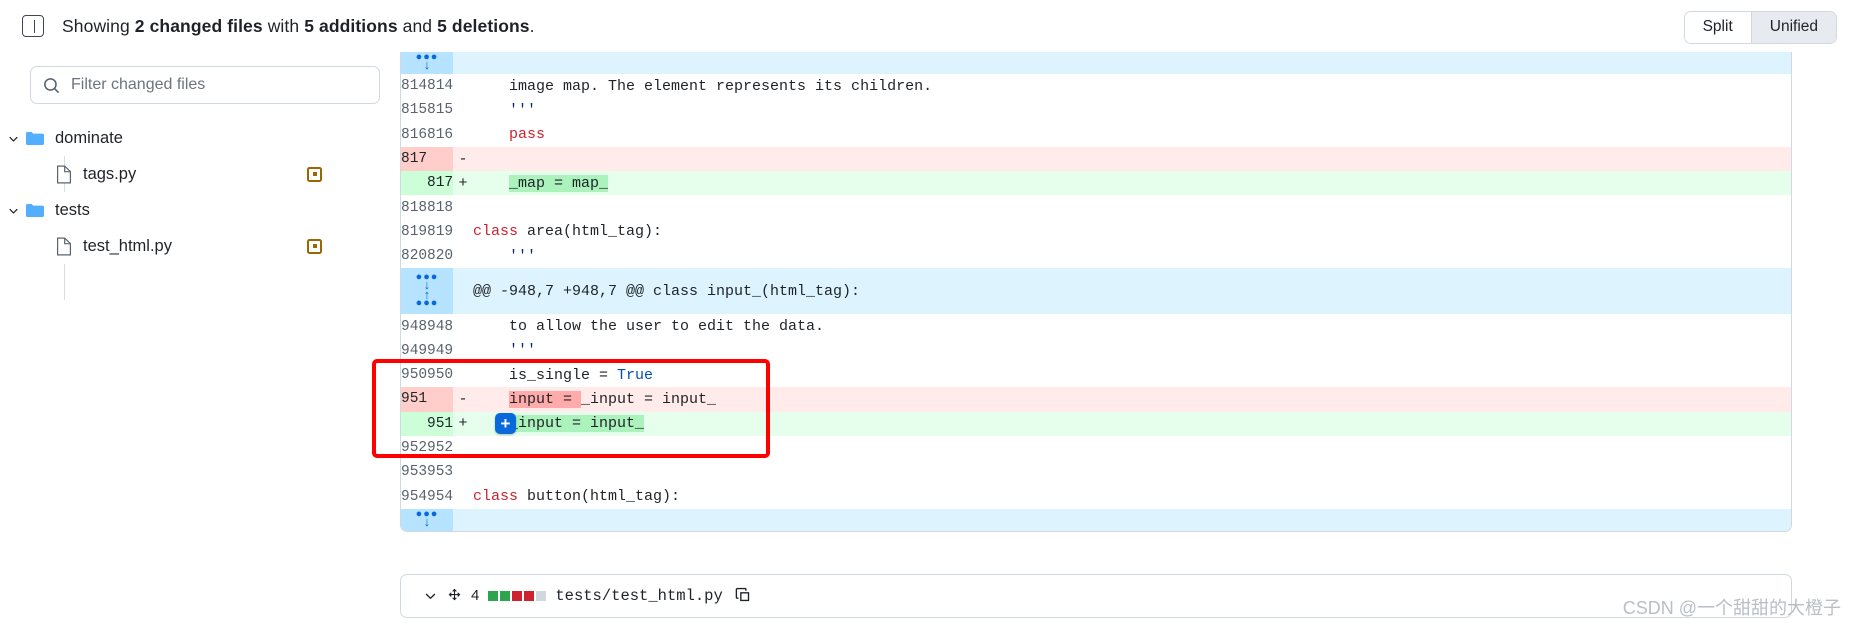  I want to click on code-line: _map = map_, so click(1132, 183).